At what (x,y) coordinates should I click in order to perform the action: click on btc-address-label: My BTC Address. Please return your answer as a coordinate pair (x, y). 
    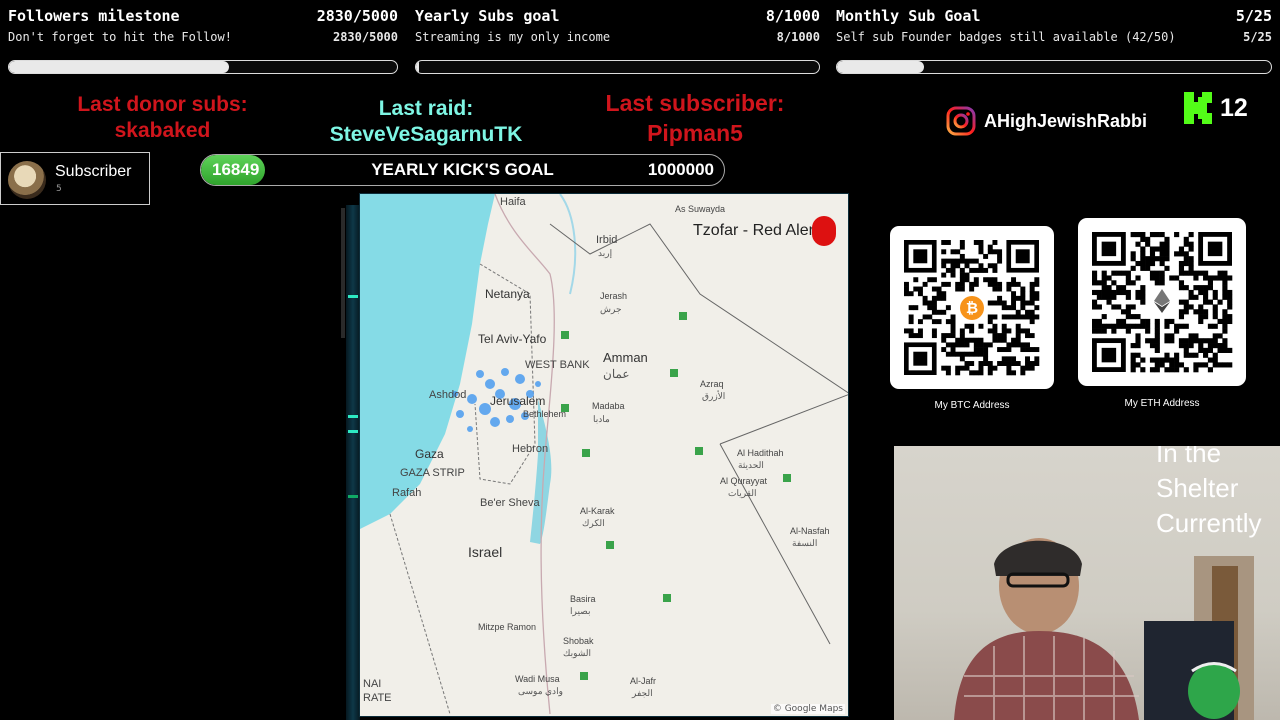
    Looking at the image, I should click on (972, 405).